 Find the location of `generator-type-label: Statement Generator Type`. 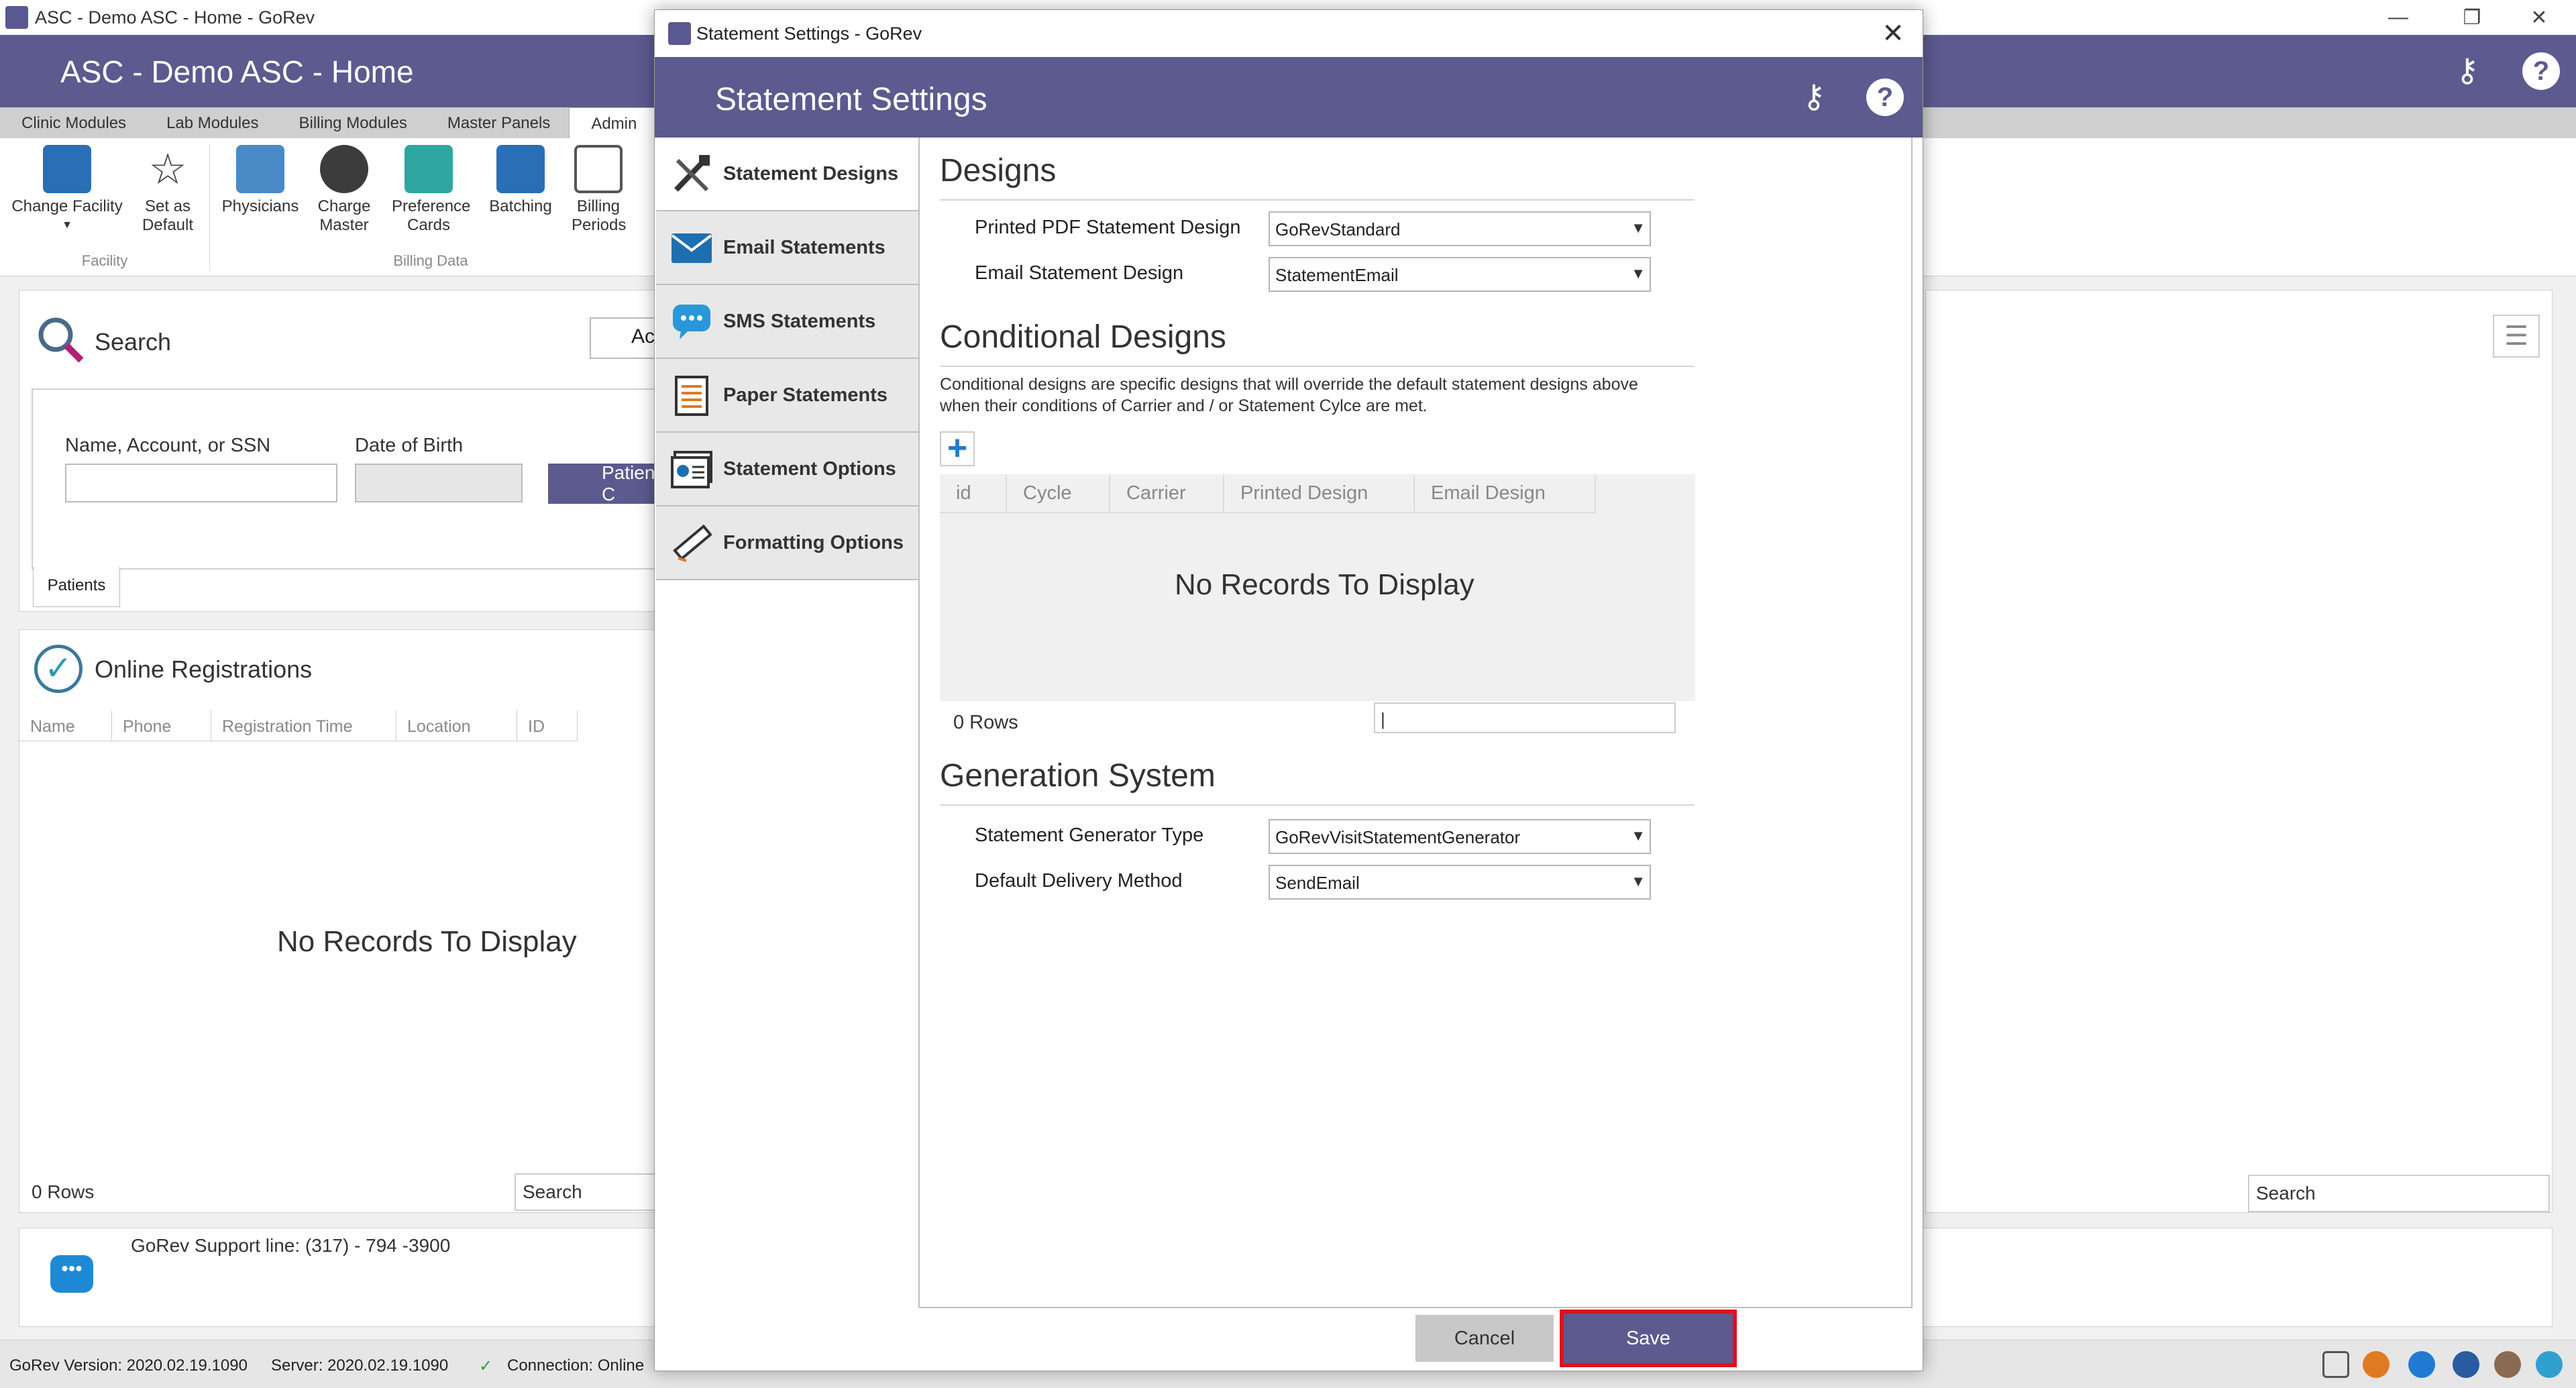

generator-type-label: Statement Generator Type is located at coordinates (1089, 835).